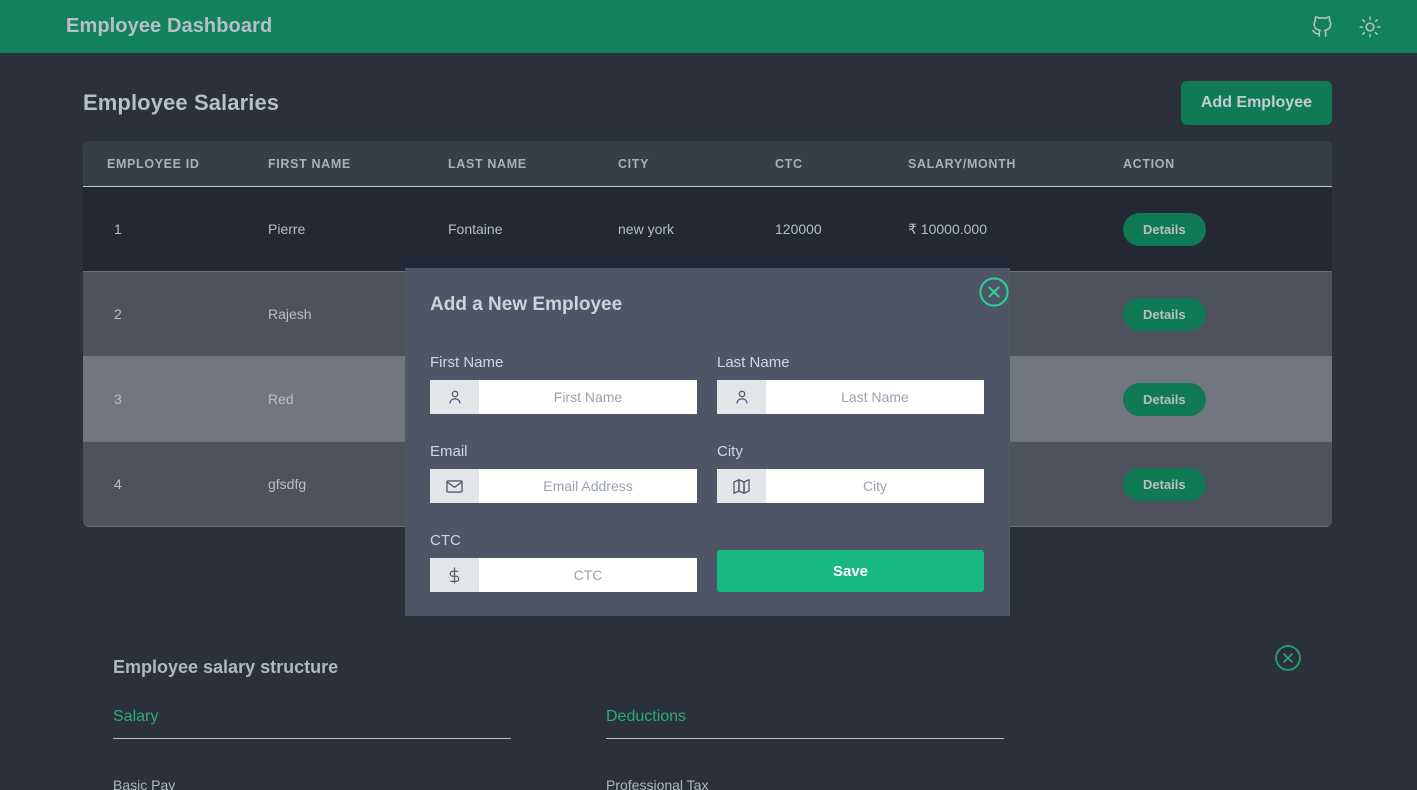  What do you see at coordinates (1256, 103) in the screenshot?
I see `add-employee-button: Add Employee` at bounding box center [1256, 103].